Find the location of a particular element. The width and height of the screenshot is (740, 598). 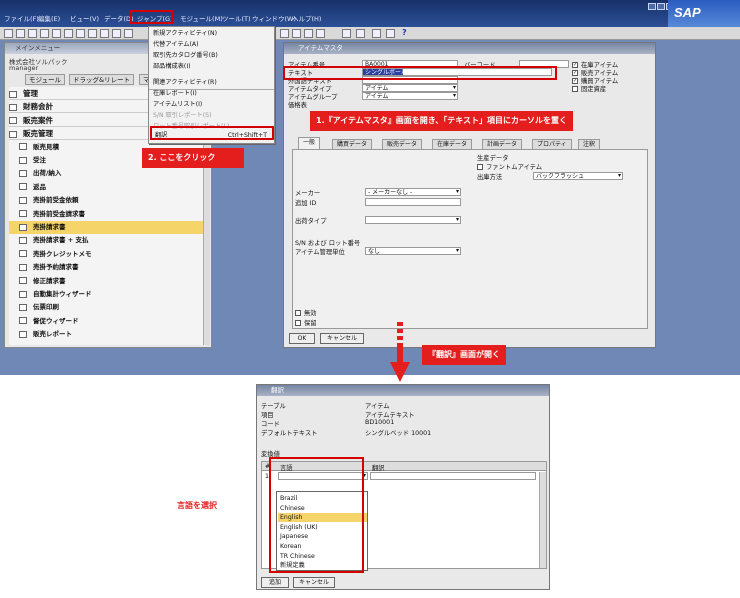

main-menu-item: 売掛請求書 + 支払 is located at coordinates (107, 240).